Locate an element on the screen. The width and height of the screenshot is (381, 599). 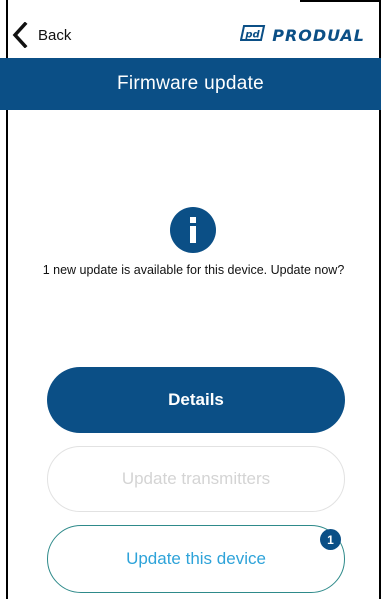
window-edge-top is located at coordinates (340, 1).